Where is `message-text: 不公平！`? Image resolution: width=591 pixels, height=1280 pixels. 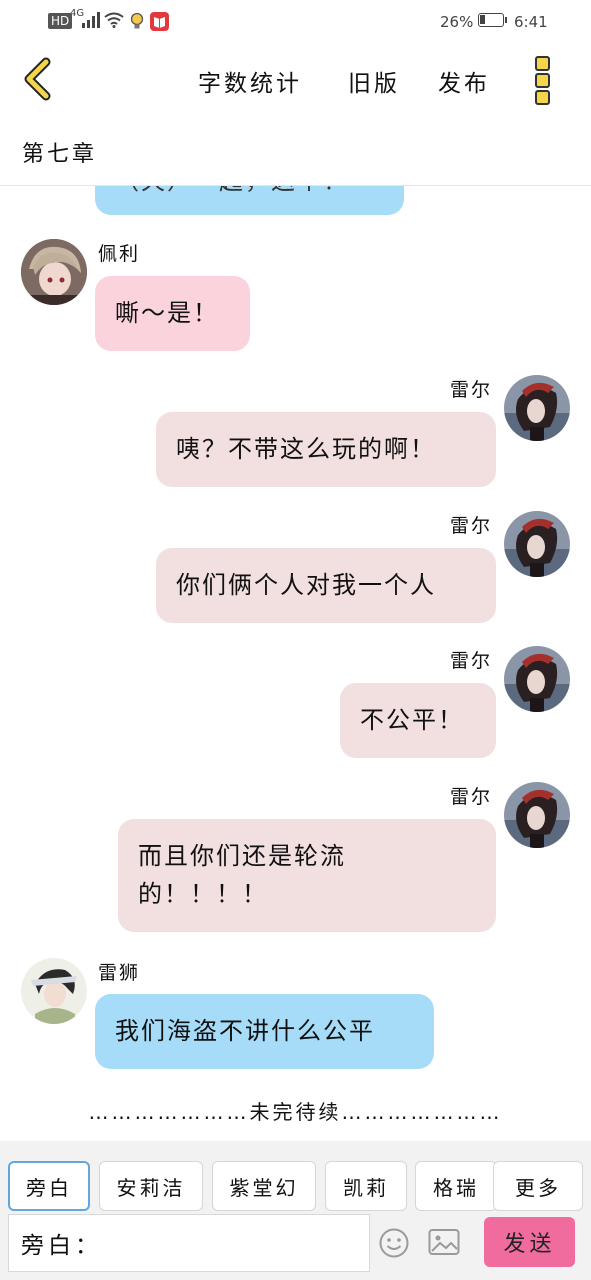 message-text: 不公平！ is located at coordinates (412, 720).